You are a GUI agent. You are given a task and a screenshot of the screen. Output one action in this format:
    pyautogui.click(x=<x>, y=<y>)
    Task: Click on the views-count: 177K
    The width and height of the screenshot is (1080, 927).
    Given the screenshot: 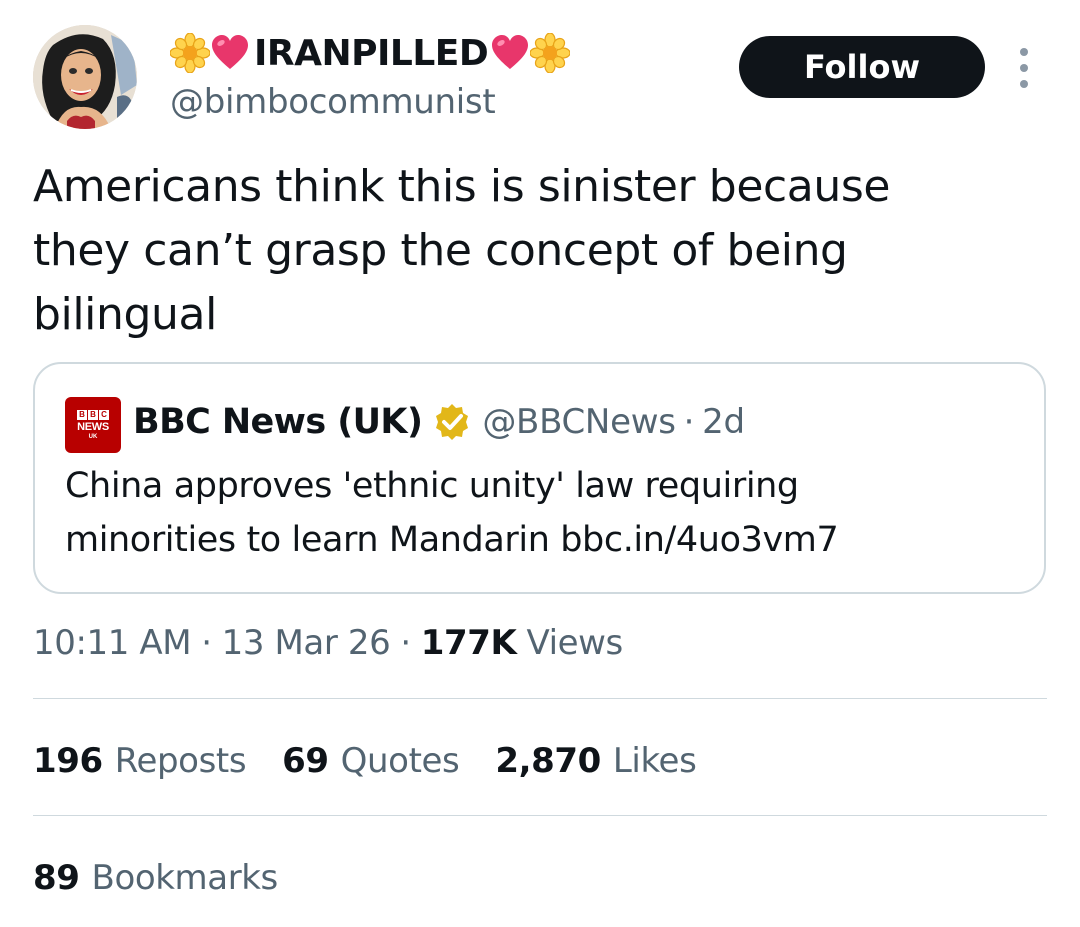 What is the action you would take?
    pyautogui.click(x=468, y=643)
    